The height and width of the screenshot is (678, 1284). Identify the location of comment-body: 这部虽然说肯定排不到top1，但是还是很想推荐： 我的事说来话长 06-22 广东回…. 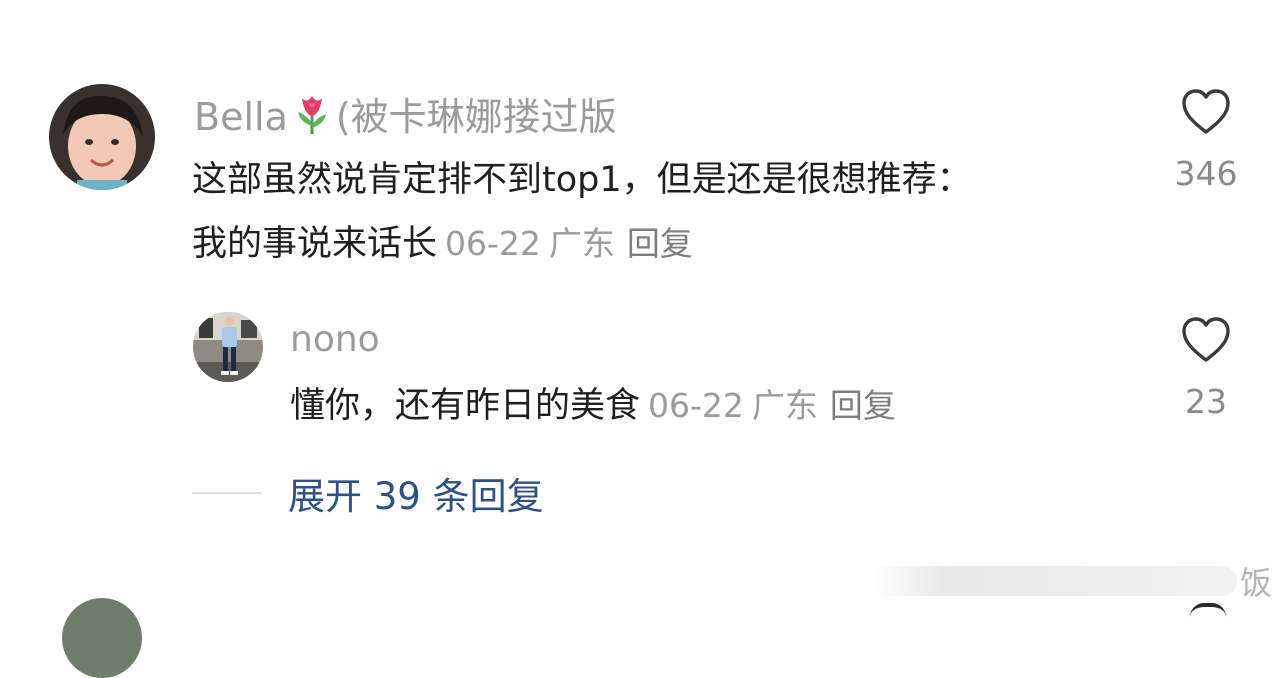
(652, 212).